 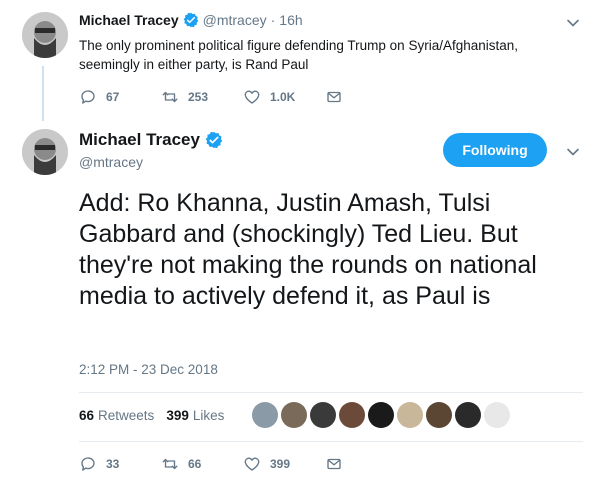 I want to click on thread-connector, so click(x=43, y=93).